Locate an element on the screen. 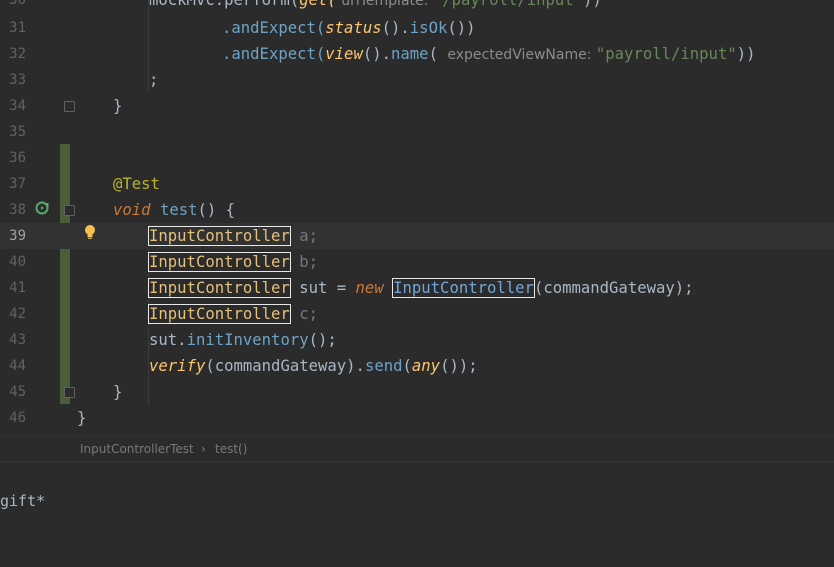  annotation-text: @Test is located at coordinates (136, 184).